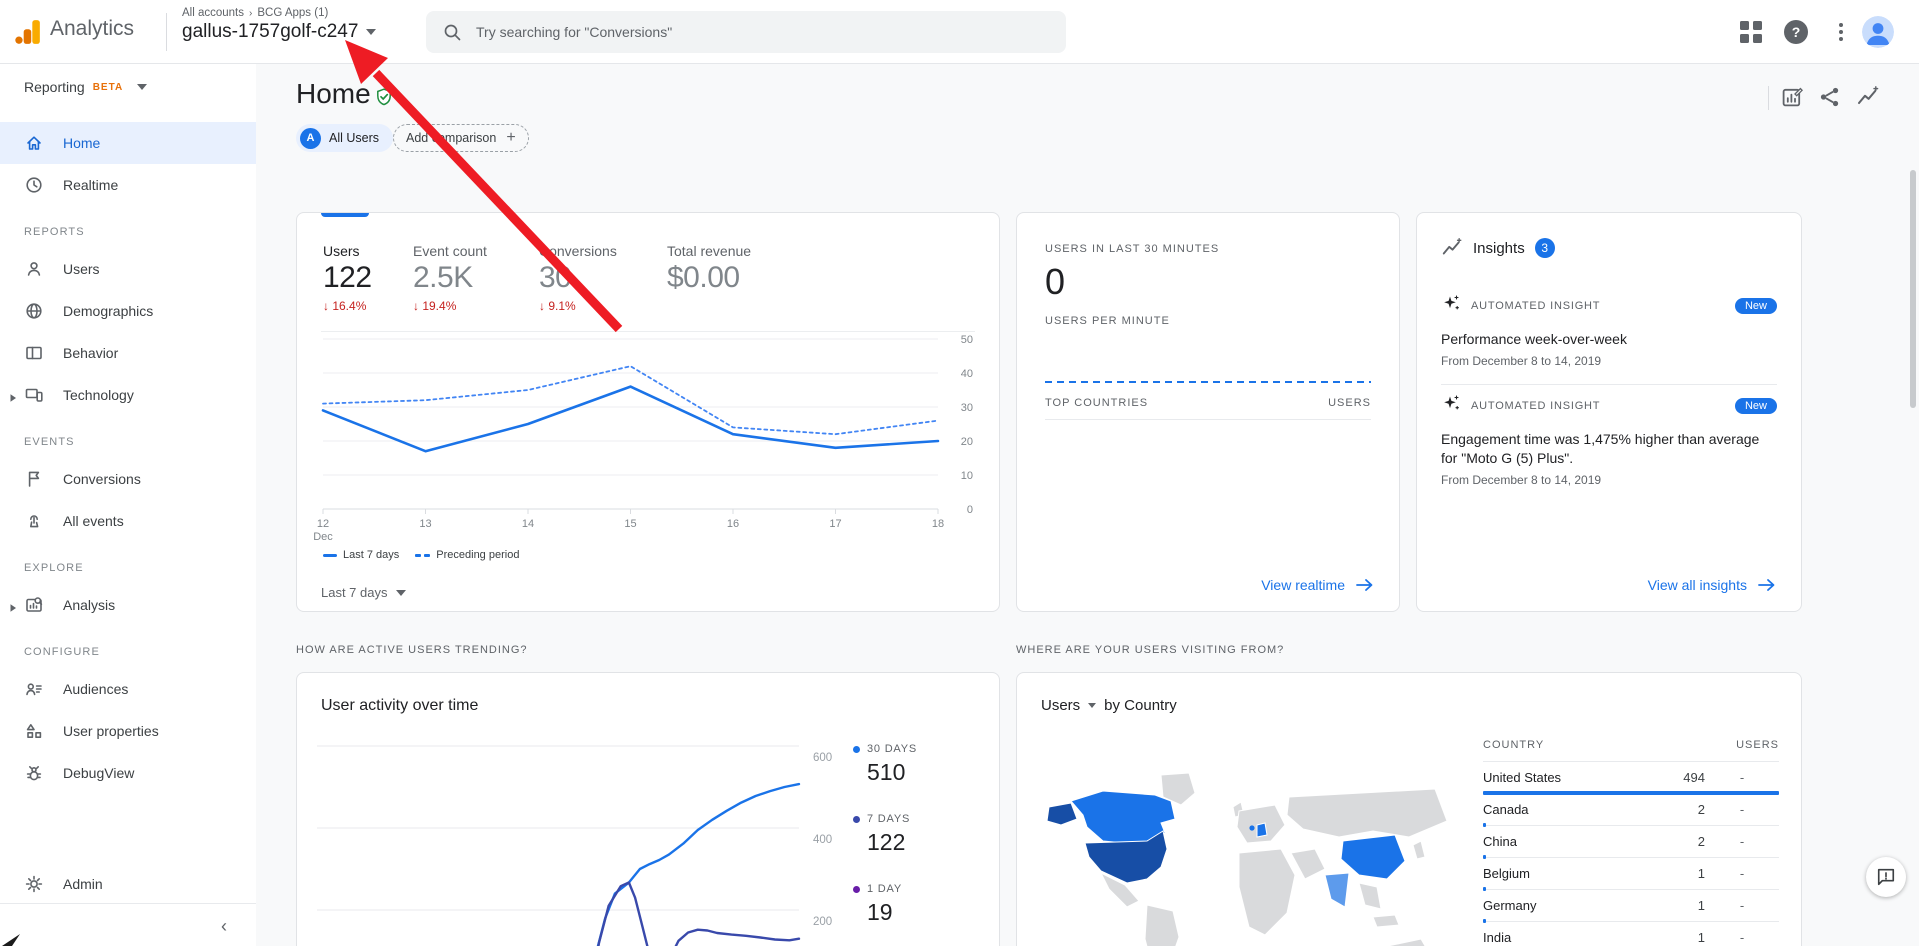 This screenshot has width=1919, height=946. Describe the element at coordinates (703, 277) in the screenshot. I see `metric-value: $0.00` at that location.